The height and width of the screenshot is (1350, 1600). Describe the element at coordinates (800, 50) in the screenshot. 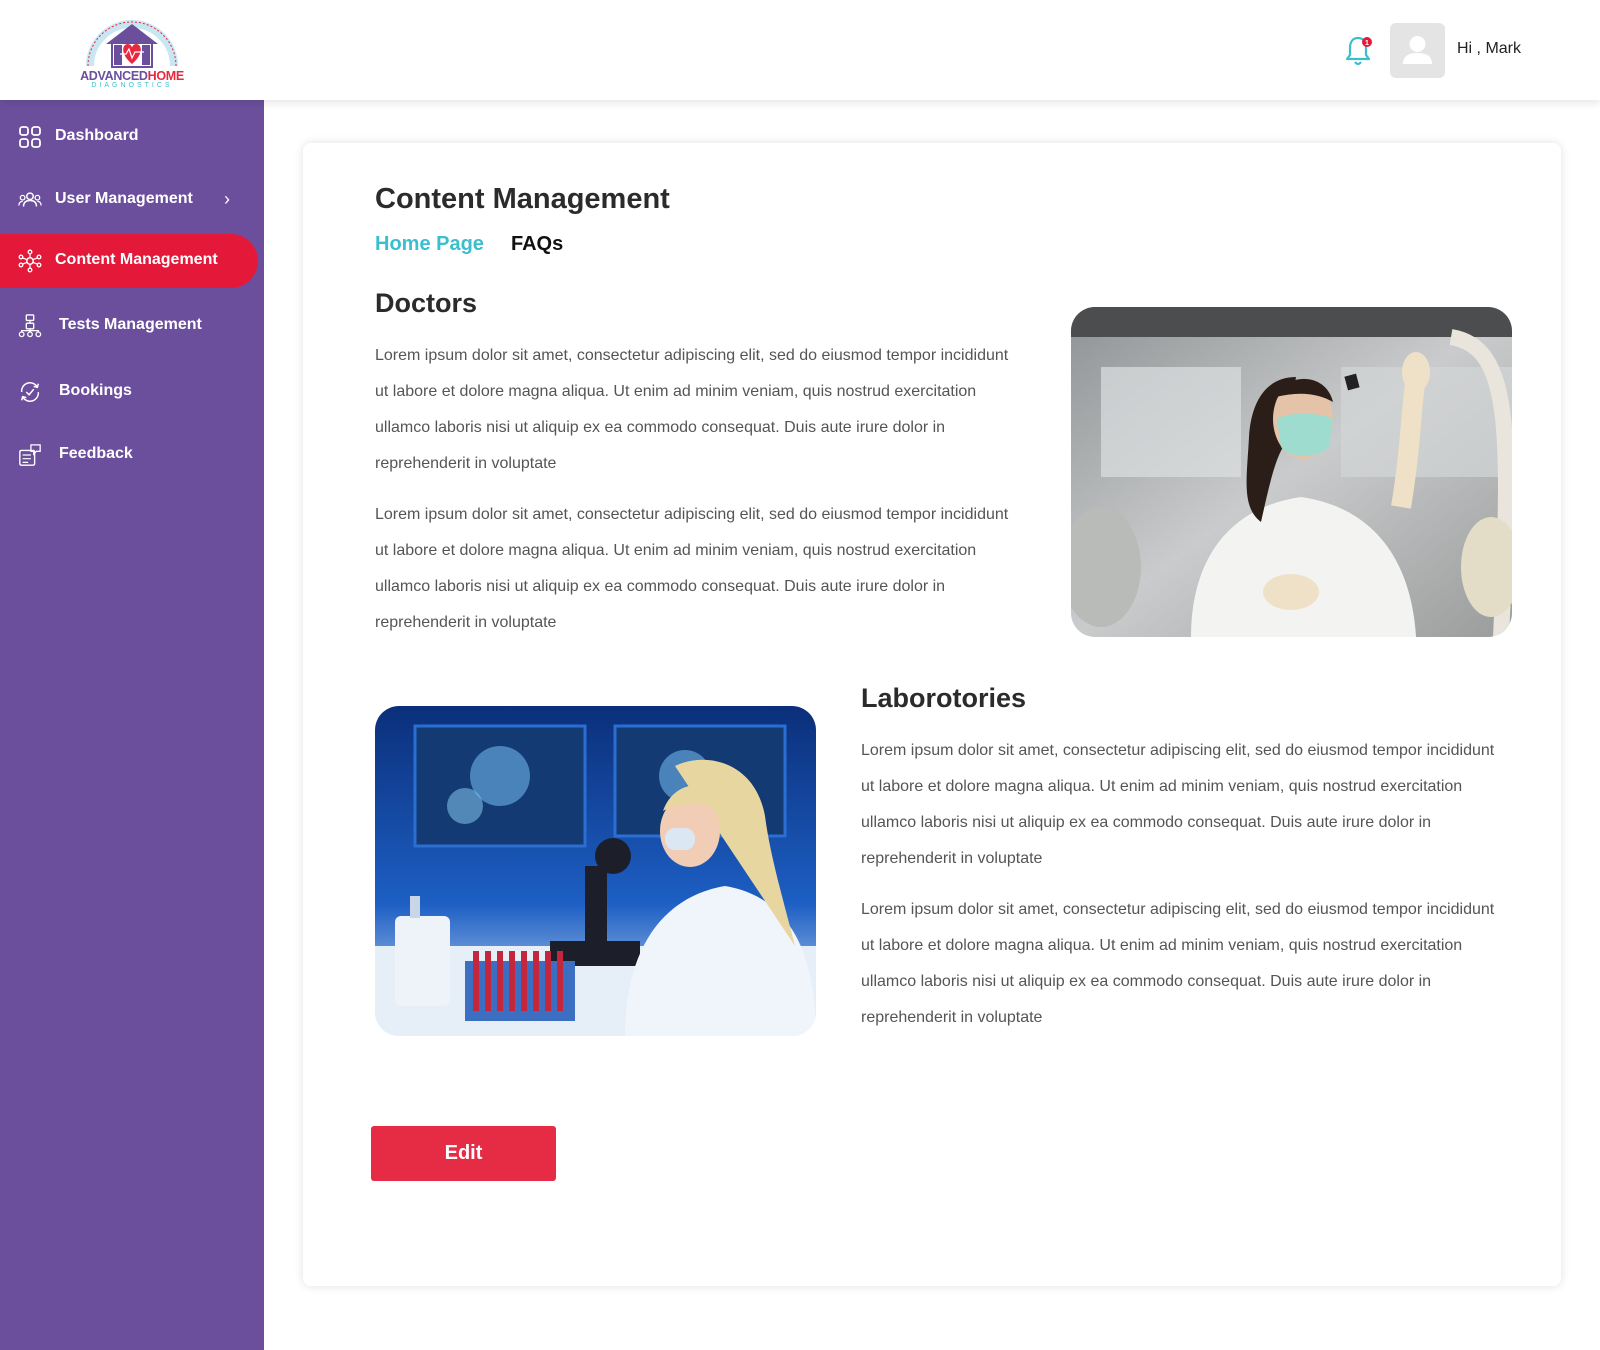

I see `top-header: ADVANCEDHOME DIAGNOSTICS 1 Hi , Mark` at that location.